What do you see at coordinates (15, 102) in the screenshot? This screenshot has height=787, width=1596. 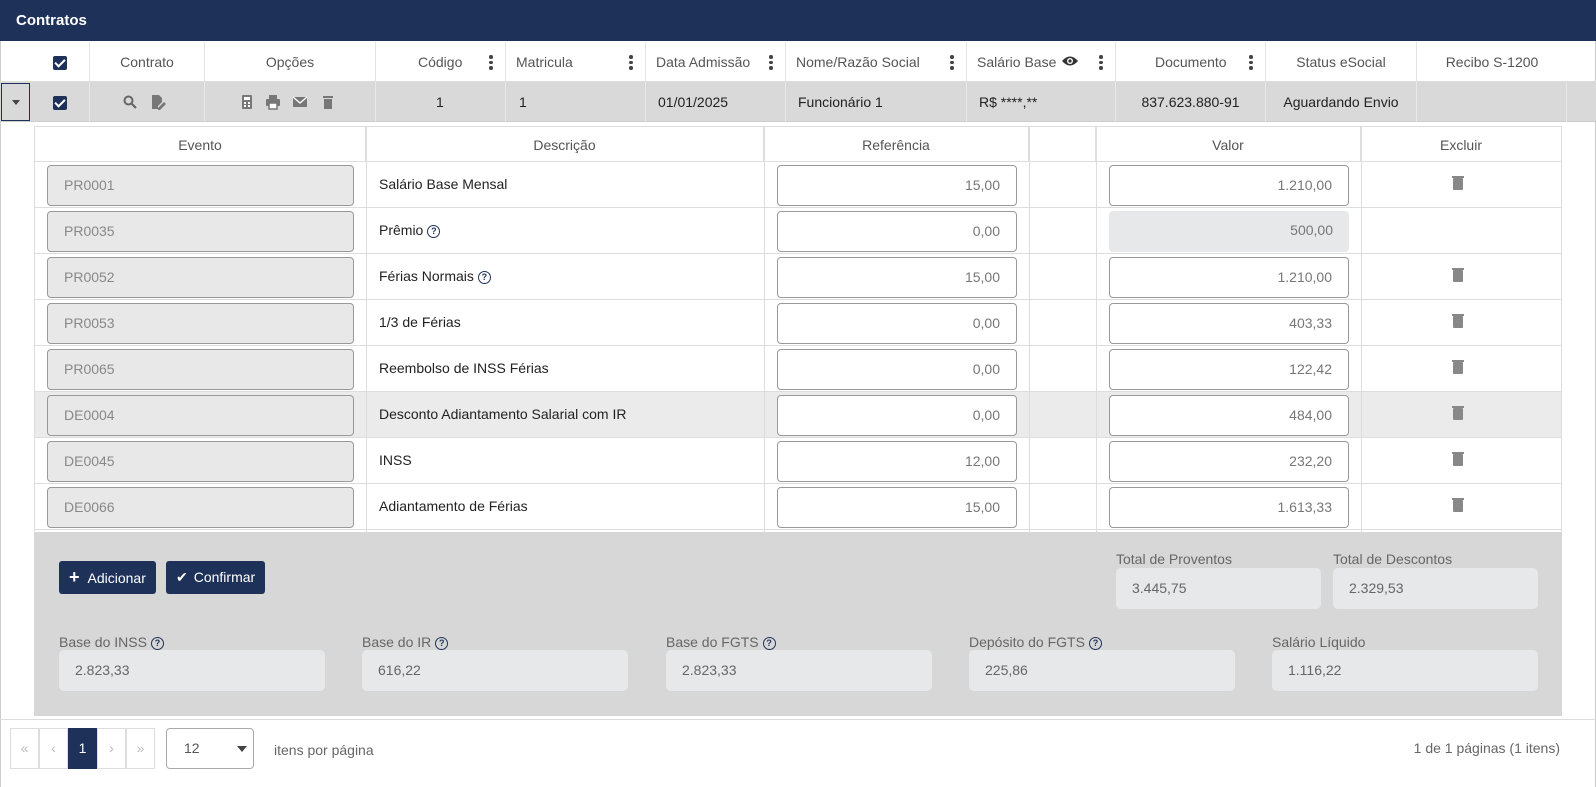 I see `row-expand-toggle` at bounding box center [15, 102].